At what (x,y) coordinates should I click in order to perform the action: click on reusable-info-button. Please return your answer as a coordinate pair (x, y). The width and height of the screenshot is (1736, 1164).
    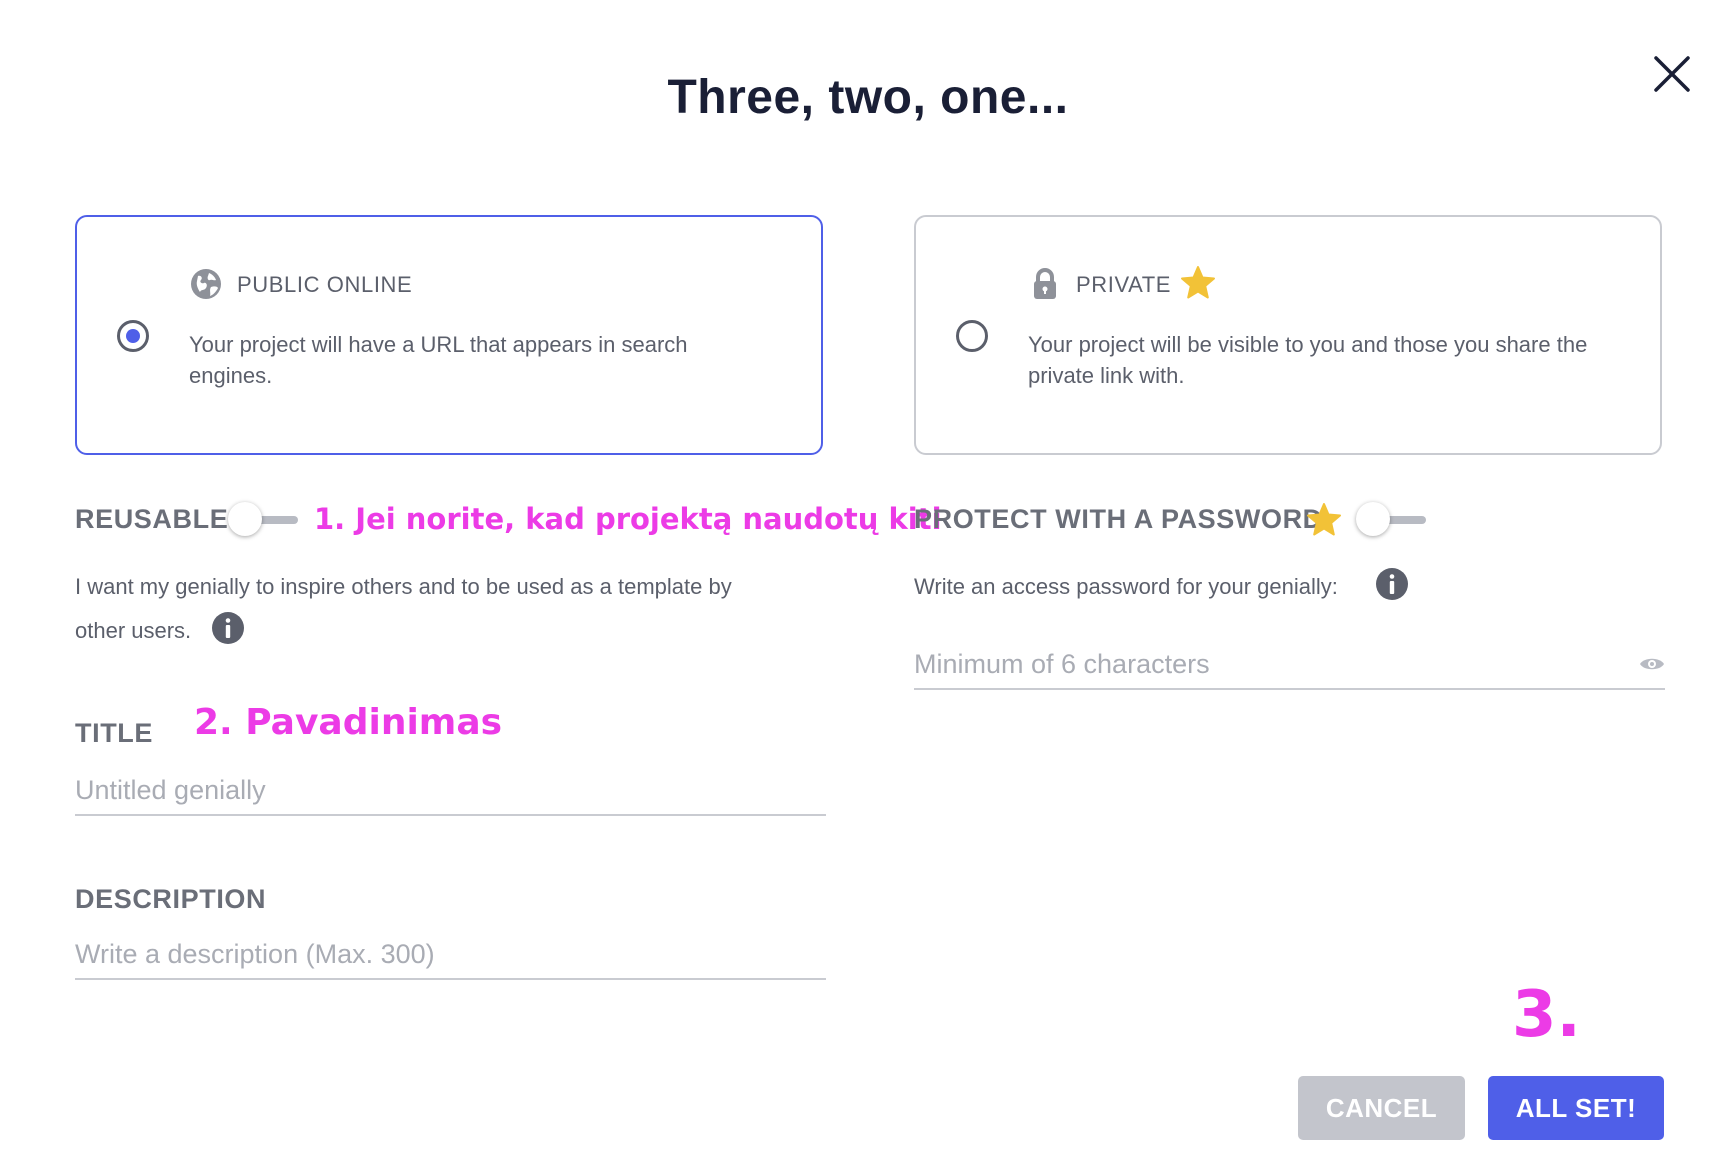
    Looking at the image, I should click on (228, 628).